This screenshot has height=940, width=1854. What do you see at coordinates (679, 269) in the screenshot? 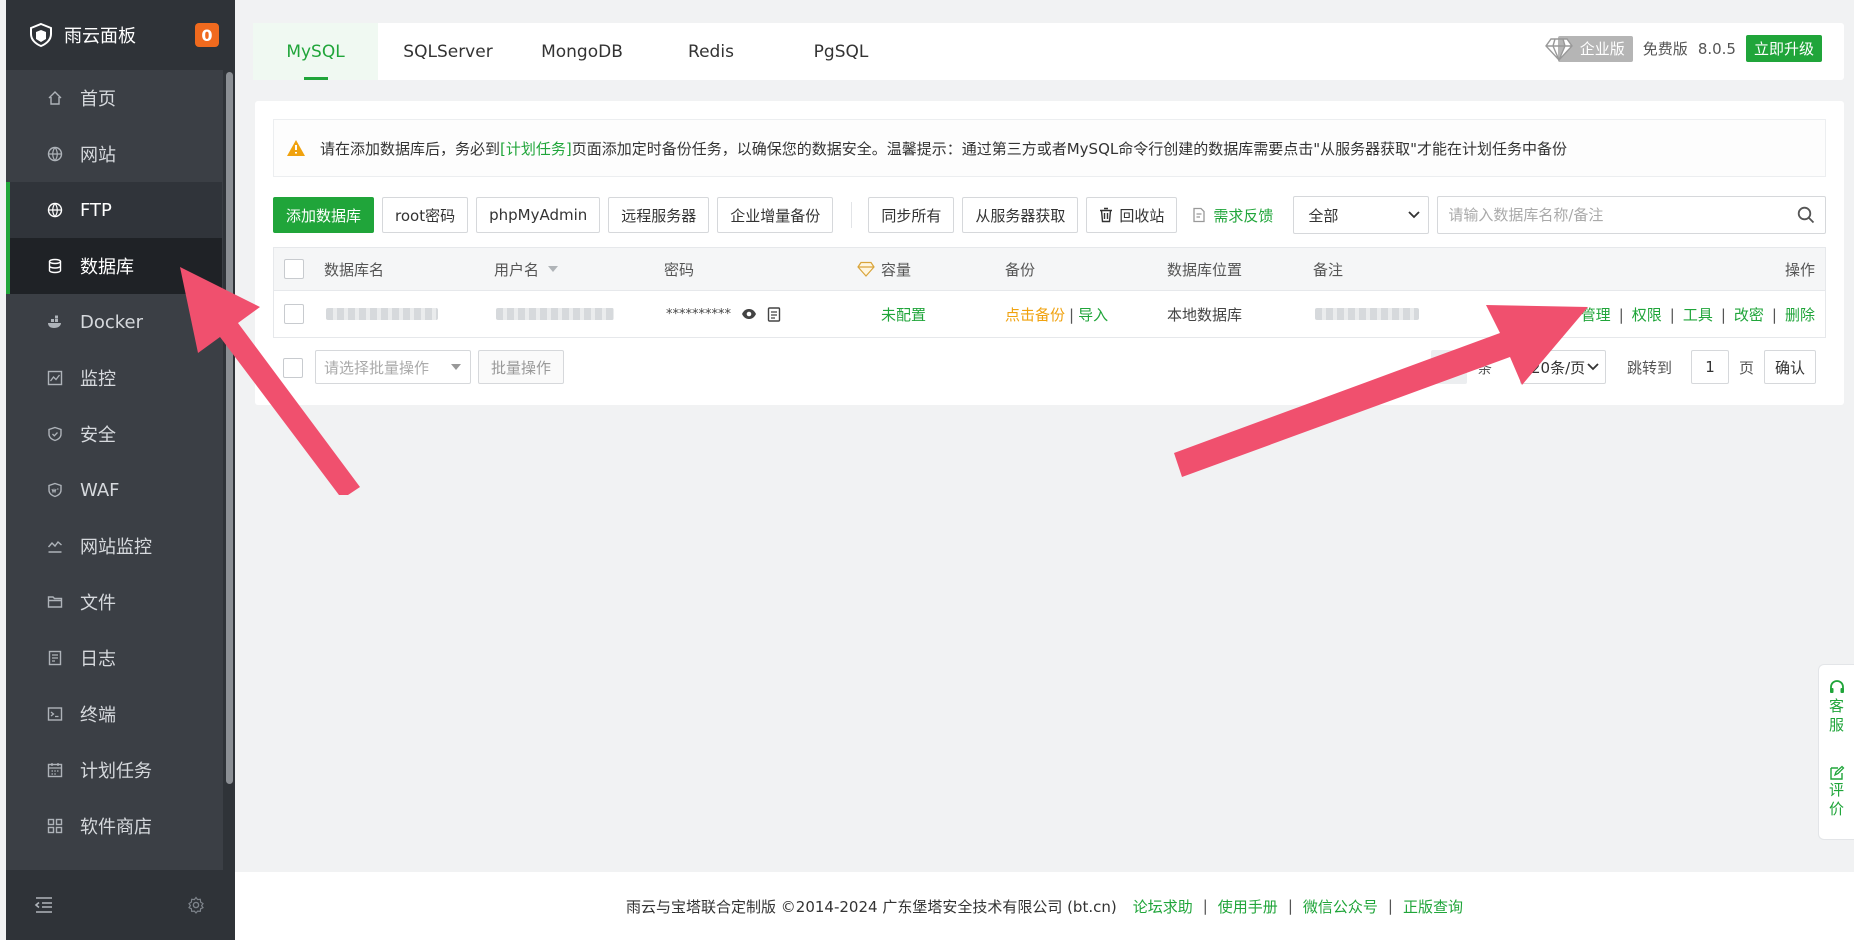
I see `col-password: 密码` at bounding box center [679, 269].